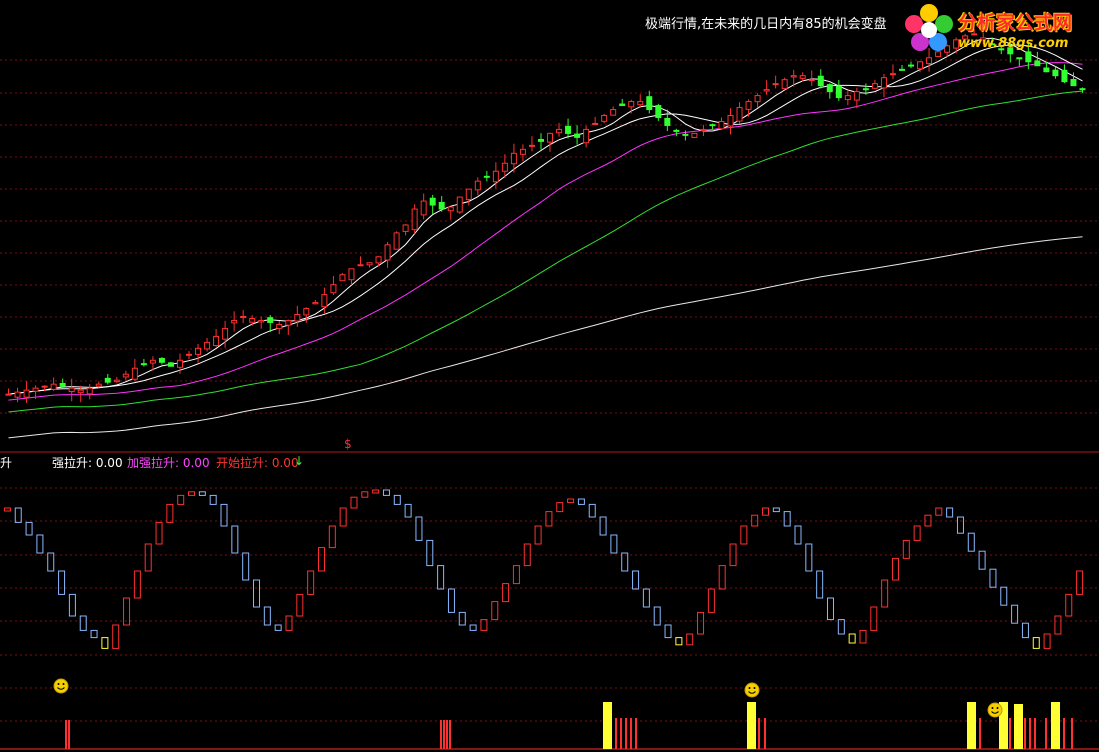 The height and width of the screenshot is (752, 1099). I want to click on arrow-down-icon: ↓, so click(299, 461).